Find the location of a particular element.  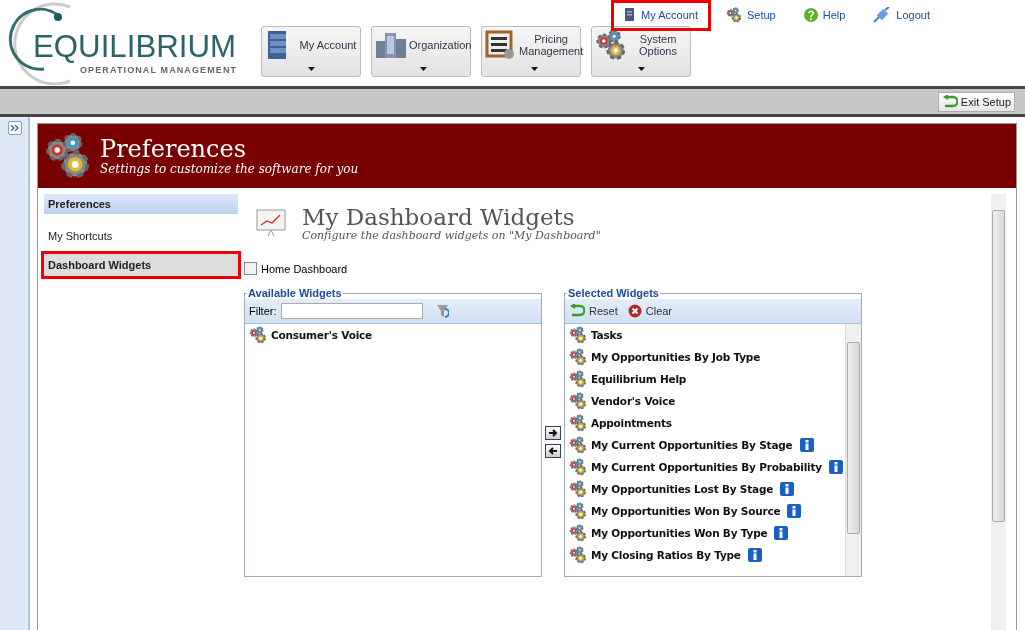

widget-name: Appointments is located at coordinates (631, 423).